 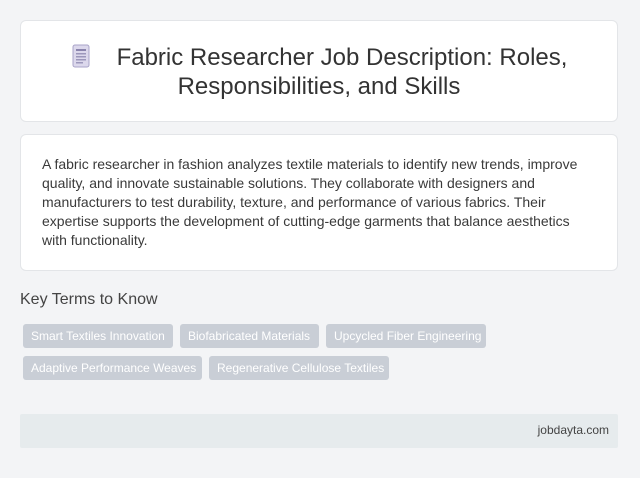 What do you see at coordinates (81, 56) in the screenshot?
I see `document-icon` at bounding box center [81, 56].